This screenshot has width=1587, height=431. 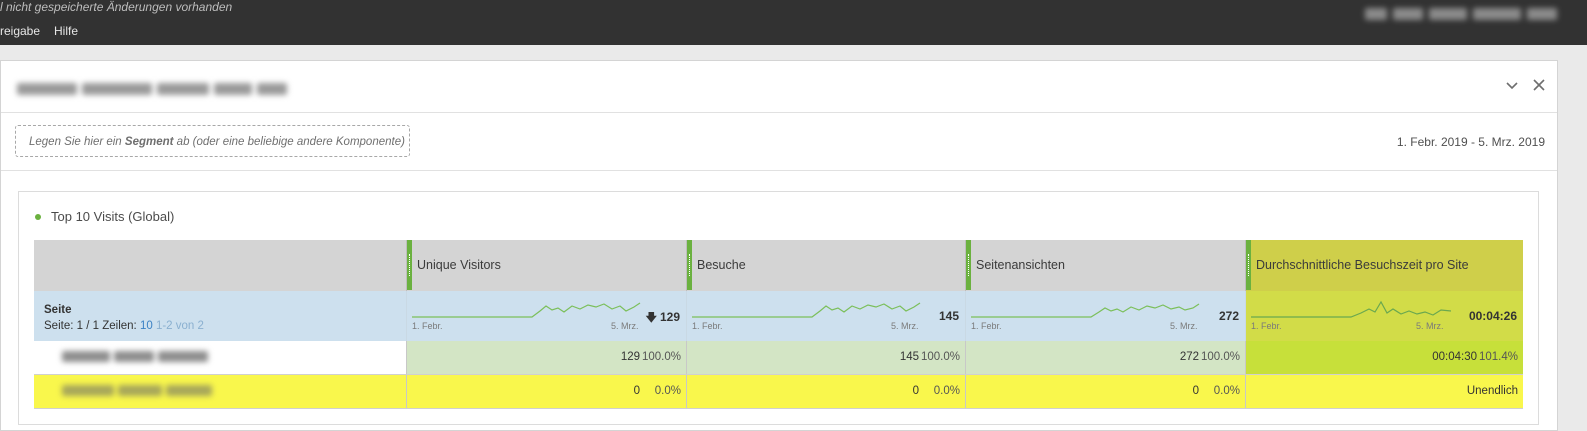 I want to click on metric-value: 00:04:30, so click(x=1454, y=357).